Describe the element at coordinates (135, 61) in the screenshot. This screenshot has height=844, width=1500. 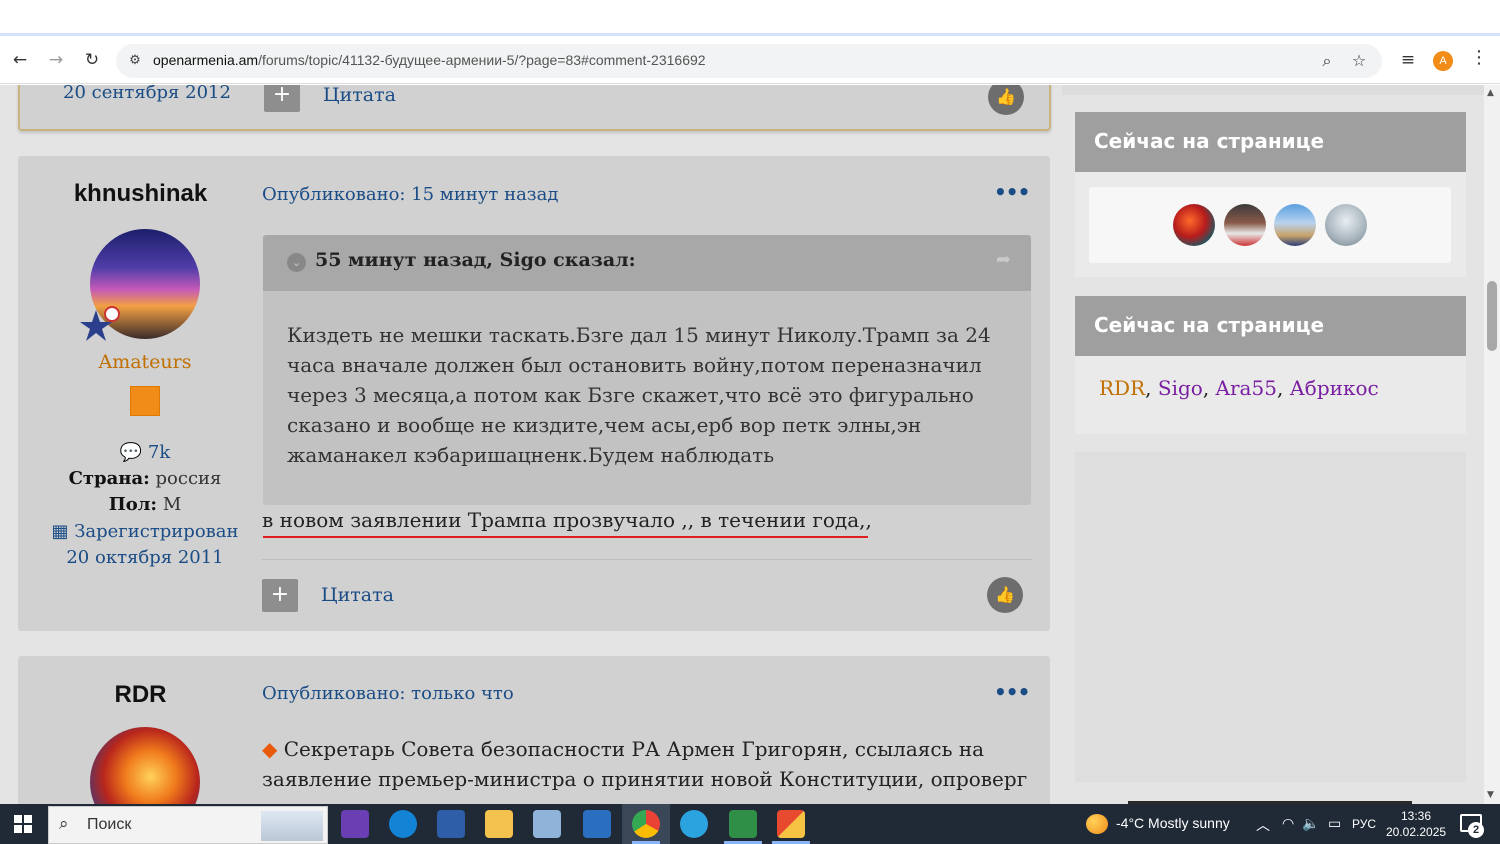
I see `site-info-icon: ⚙` at that location.